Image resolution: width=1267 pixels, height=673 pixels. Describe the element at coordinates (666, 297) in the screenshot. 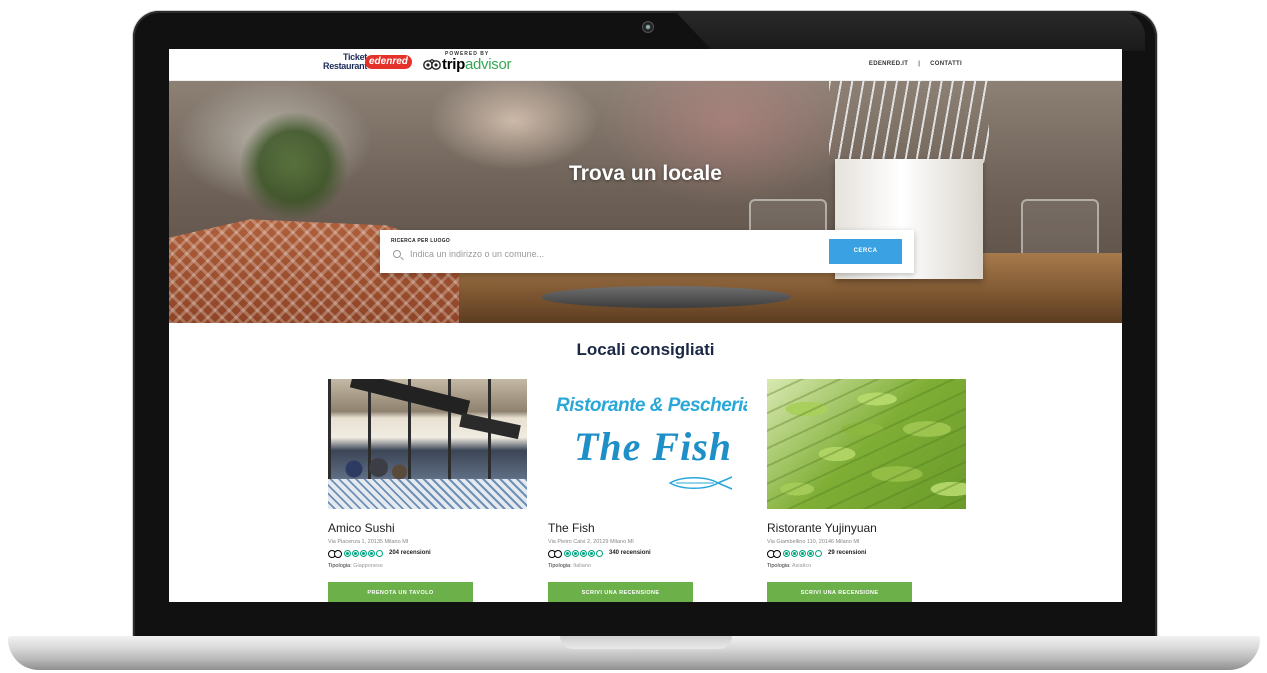

I see `hero-plate-bg` at that location.